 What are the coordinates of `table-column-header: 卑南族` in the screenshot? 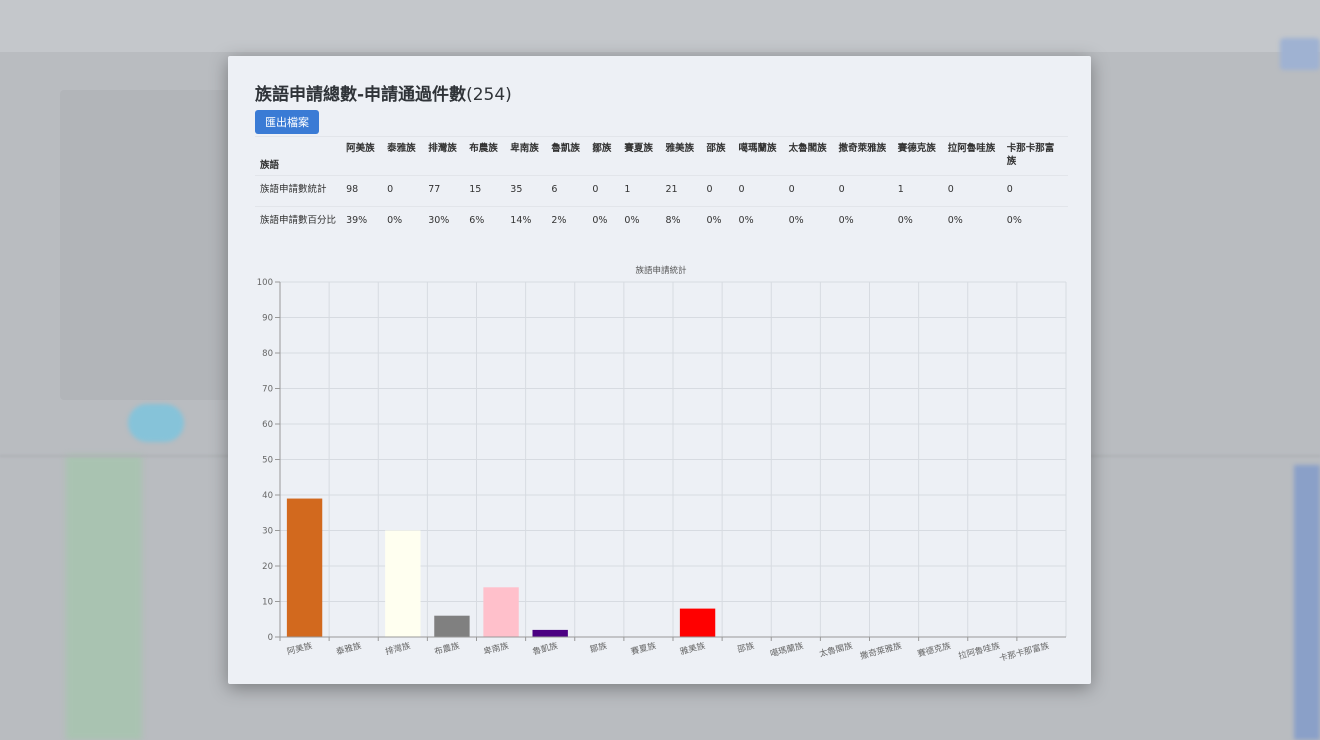 It's located at (526, 156).